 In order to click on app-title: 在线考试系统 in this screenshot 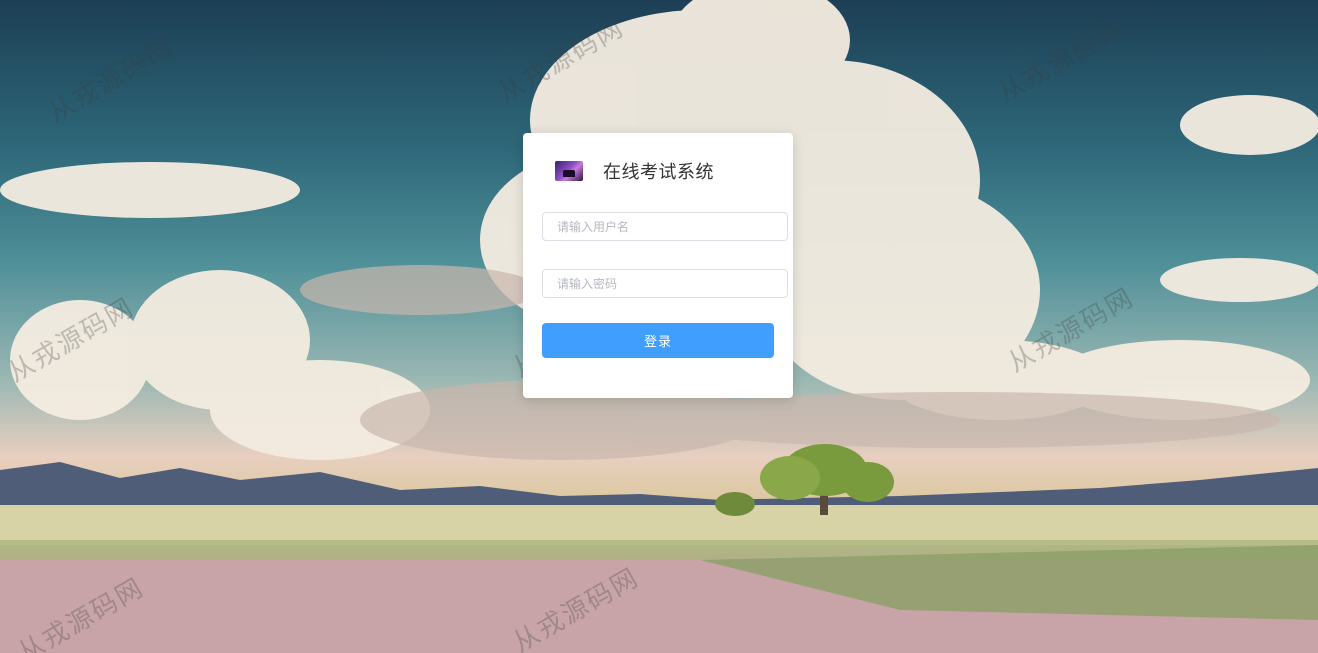, I will do `click(658, 172)`.